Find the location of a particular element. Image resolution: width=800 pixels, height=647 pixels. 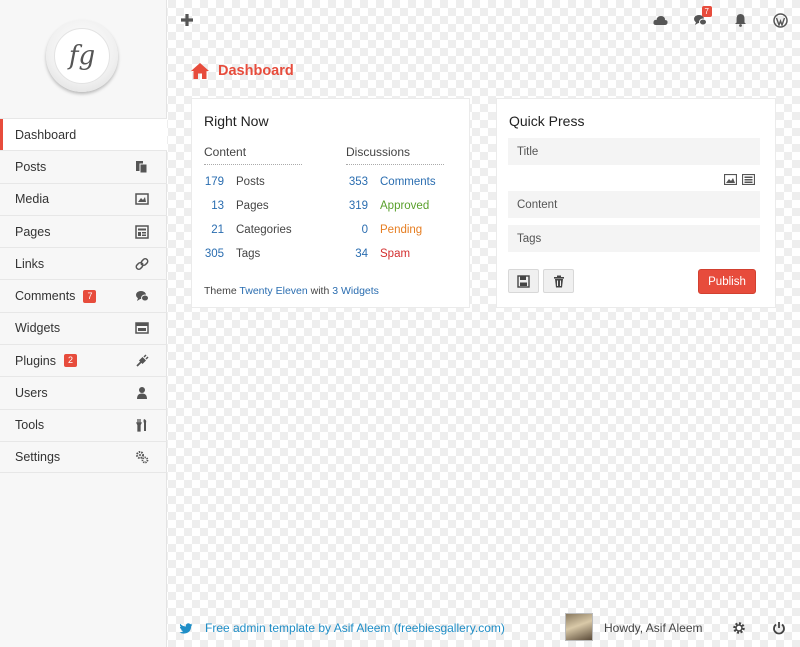

sidebar-item-label: Media is located at coordinates (32, 199).